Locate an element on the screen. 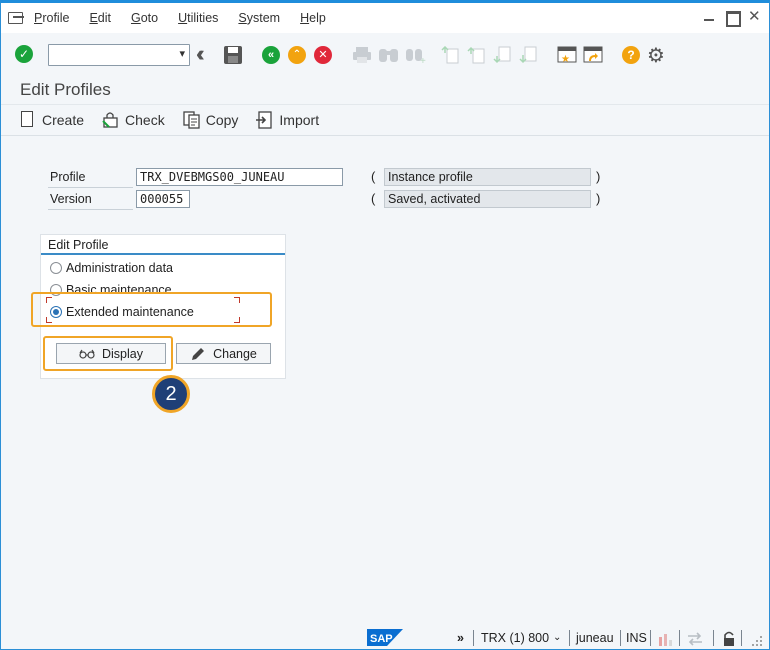 This screenshot has width=770, height=650. version-label-underline is located at coordinates (90, 209).